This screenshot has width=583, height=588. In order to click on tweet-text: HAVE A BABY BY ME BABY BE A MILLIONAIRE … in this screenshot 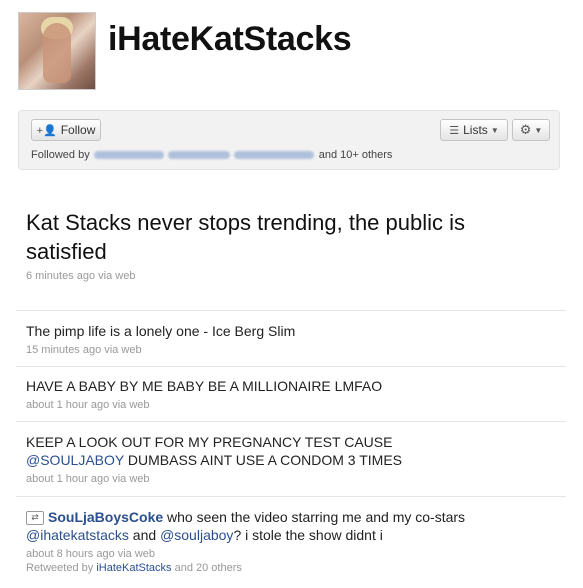, I will do `click(204, 386)`.